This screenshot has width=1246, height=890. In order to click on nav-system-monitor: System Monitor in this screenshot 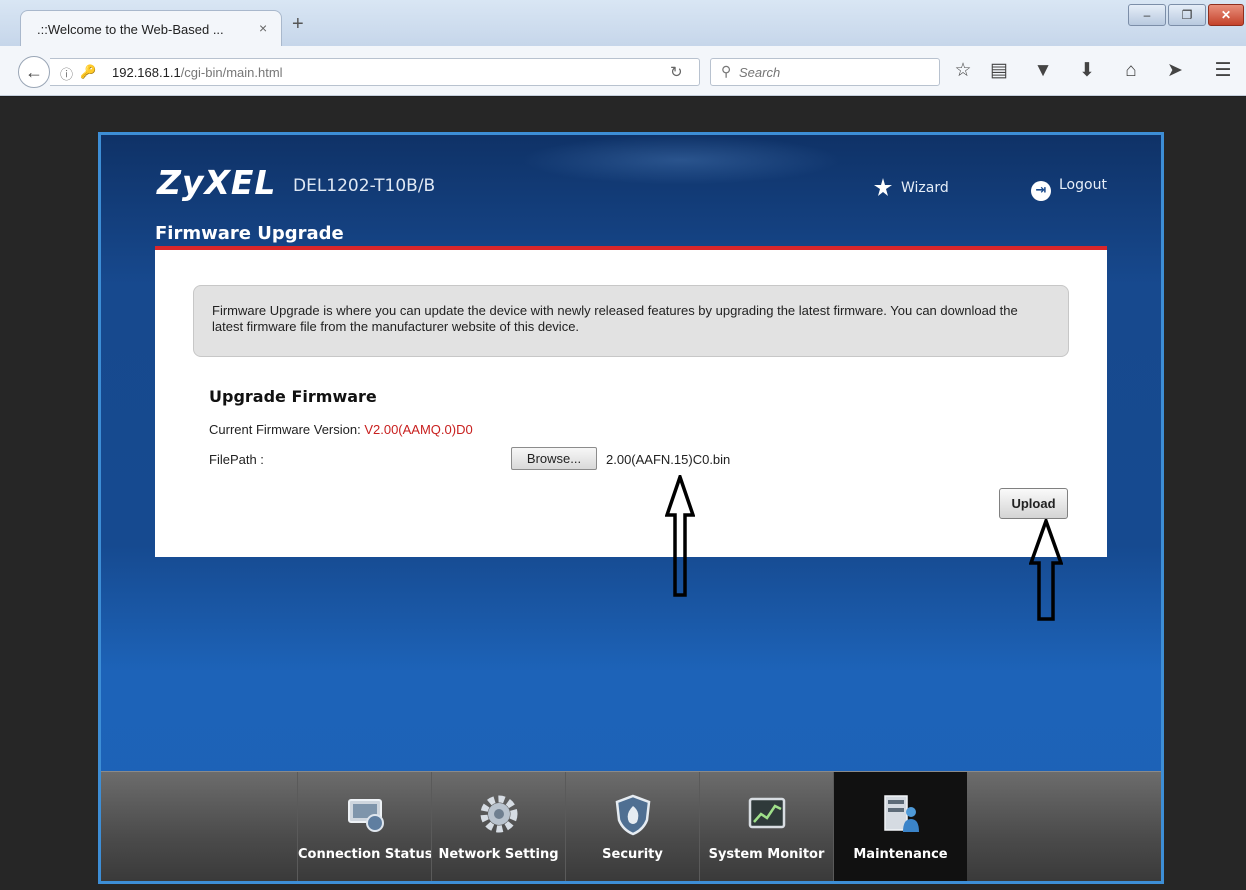, I will do `click(766, 826)`.